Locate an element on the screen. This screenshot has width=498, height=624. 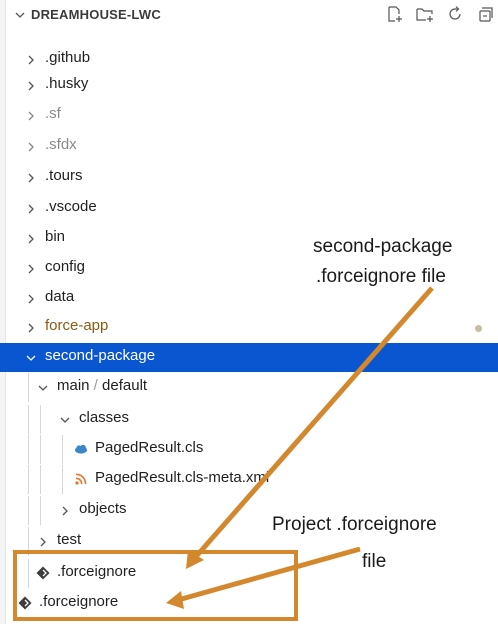
callout-project-line2: file is located at coordinates (374, 561).